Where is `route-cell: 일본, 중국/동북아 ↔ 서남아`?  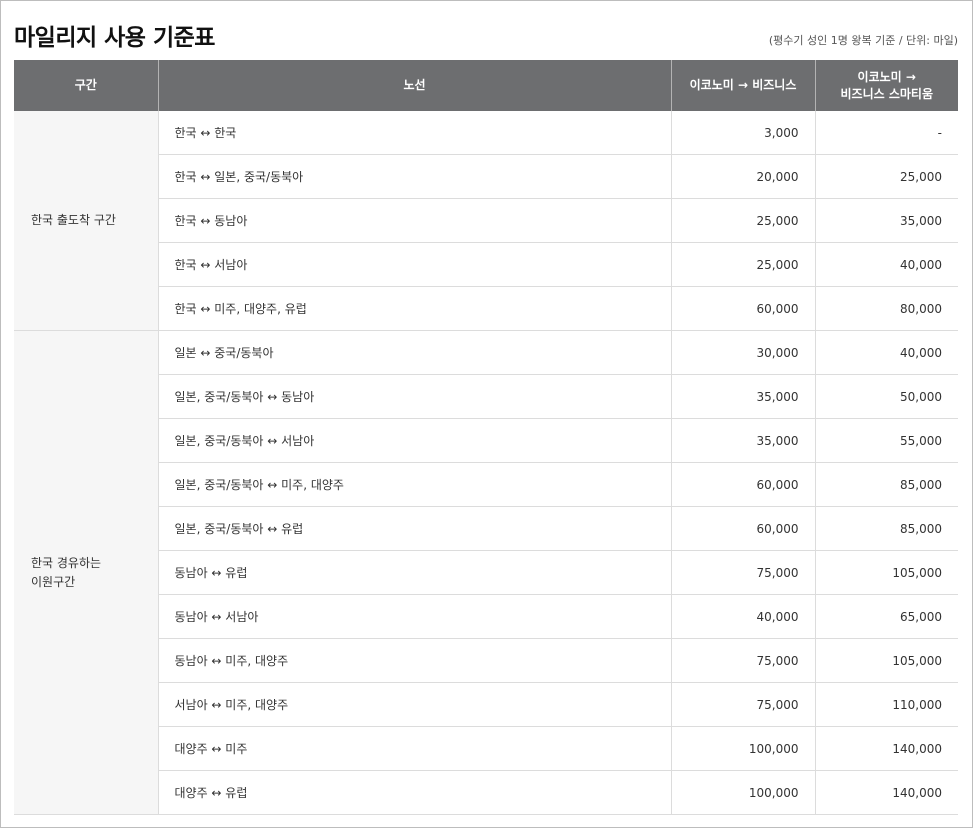
route-cell: 일본, 중국/동북아 ↔ 서남아 is located at coordinates (415, 440).